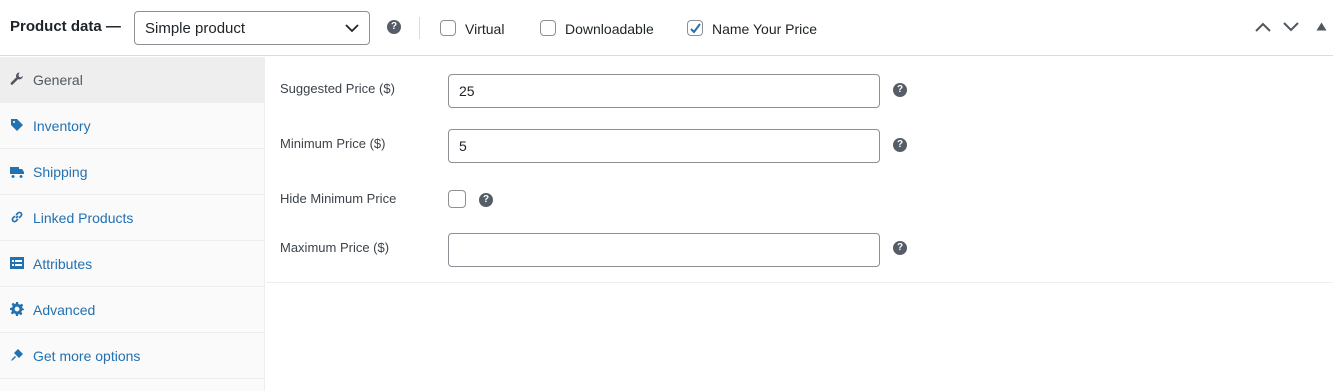 This screenshot has height=391, width=1333. Describe the element at coordinates (17, 355) in the screenshot. I see `plugin-icon` at that location.